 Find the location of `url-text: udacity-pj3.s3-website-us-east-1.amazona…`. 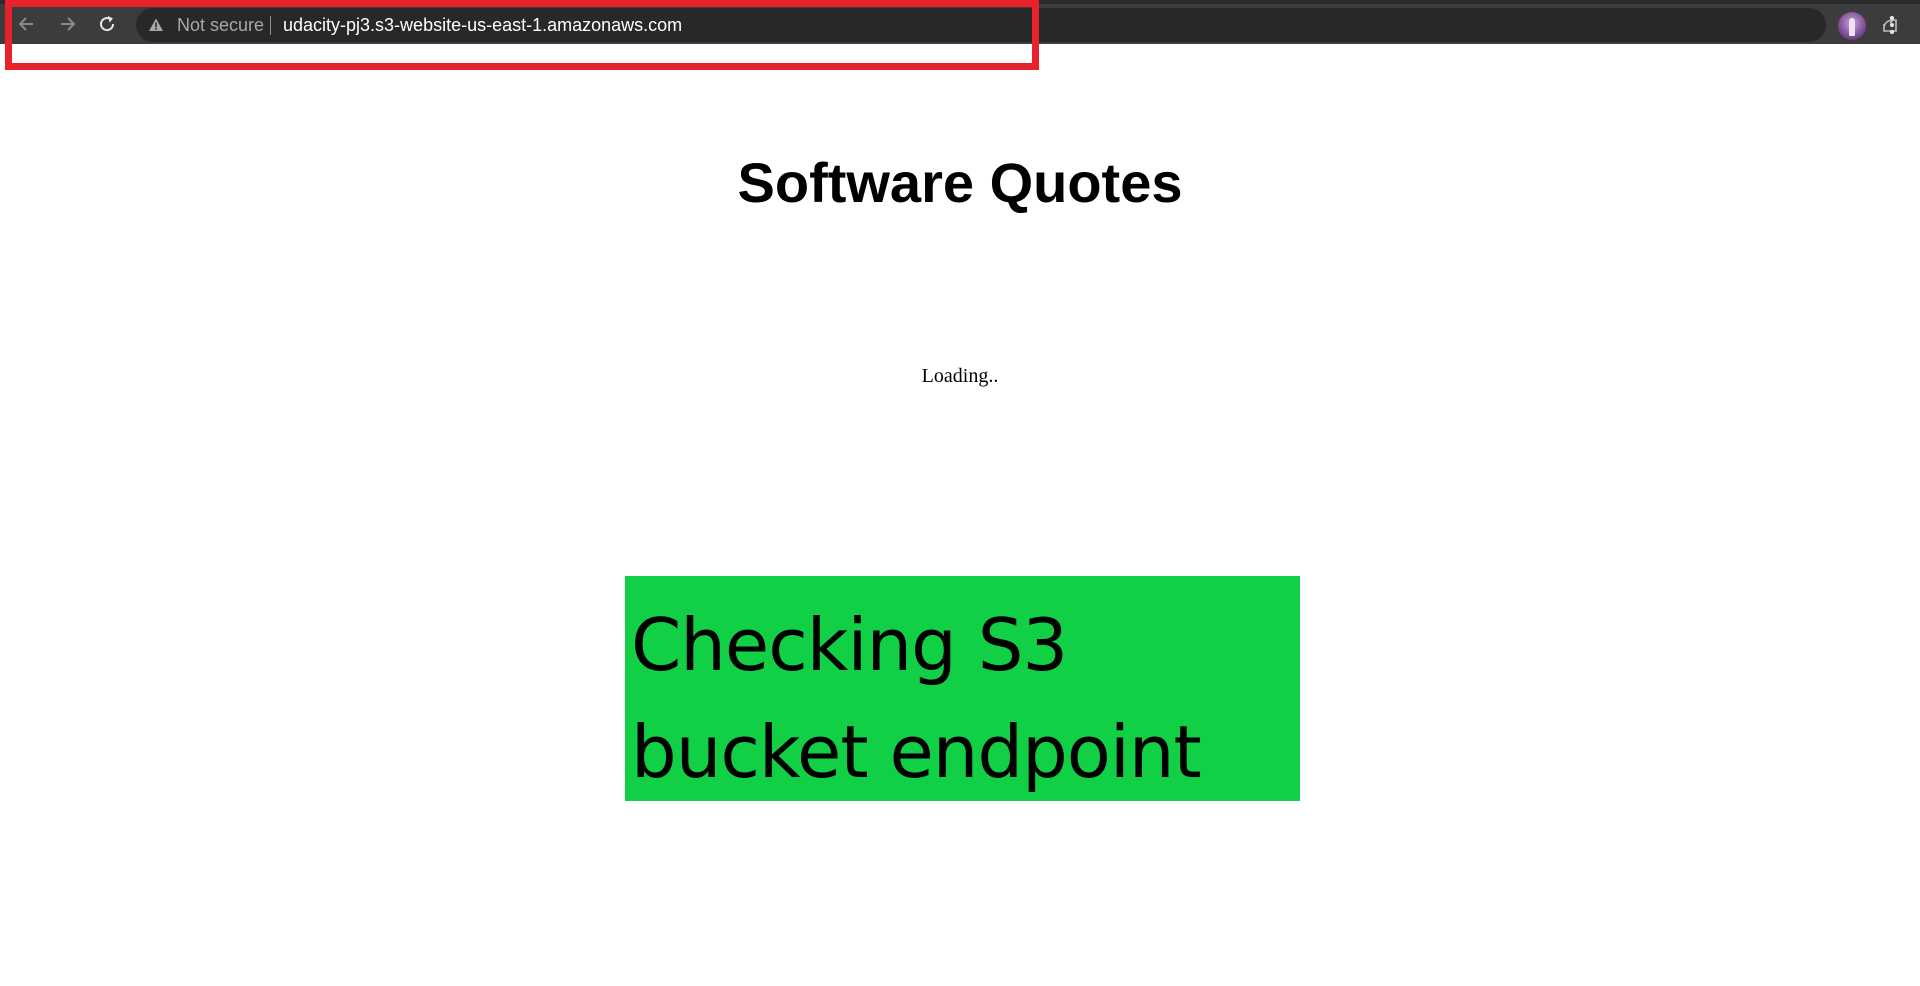

url-text: udacity-pj3.s3-website-us-east-1.amazona… is located at coordinates (482, 25).